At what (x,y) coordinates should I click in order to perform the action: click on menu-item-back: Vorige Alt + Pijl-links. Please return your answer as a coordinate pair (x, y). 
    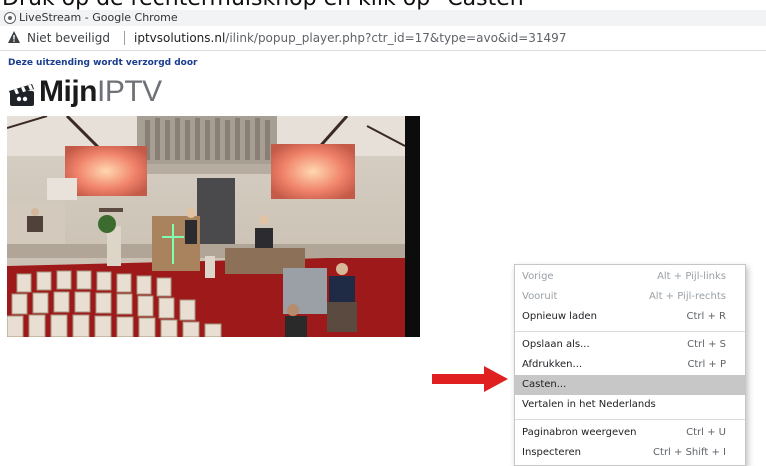
    Looking at the image, I should click on (630, 277).